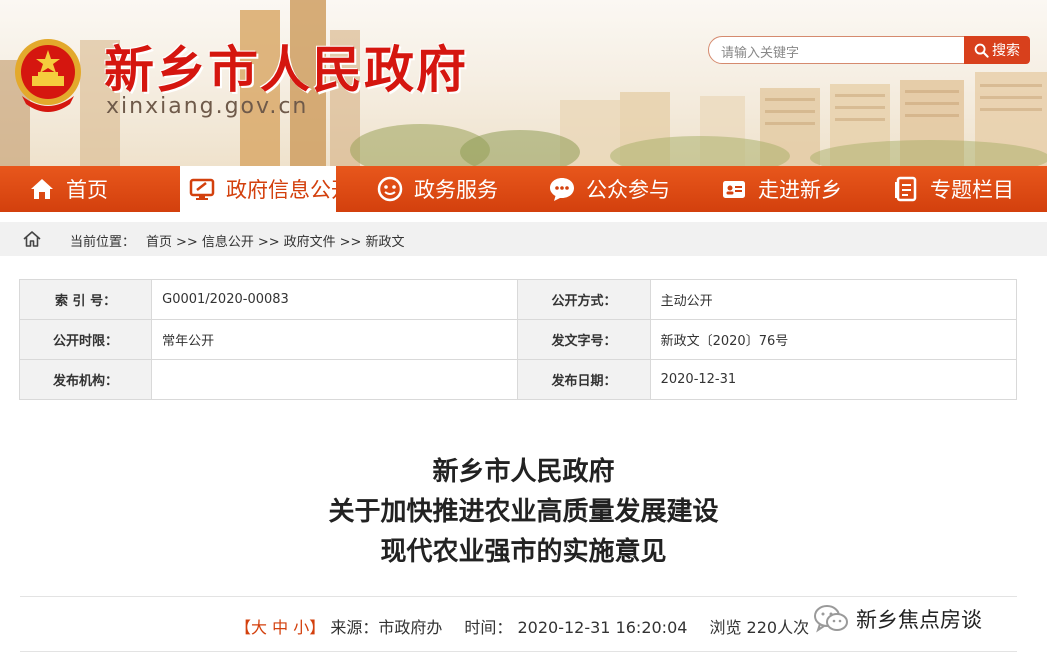  I want to click on views-label: 浏览, so click(725, 627).